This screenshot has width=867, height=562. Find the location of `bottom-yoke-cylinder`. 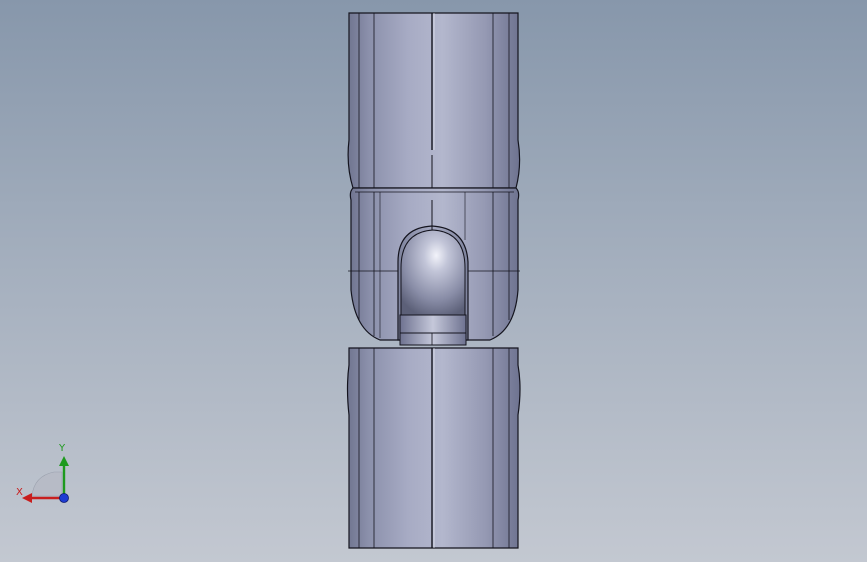

bottom-yoke-cylinder is located at coordinates (433, 448).